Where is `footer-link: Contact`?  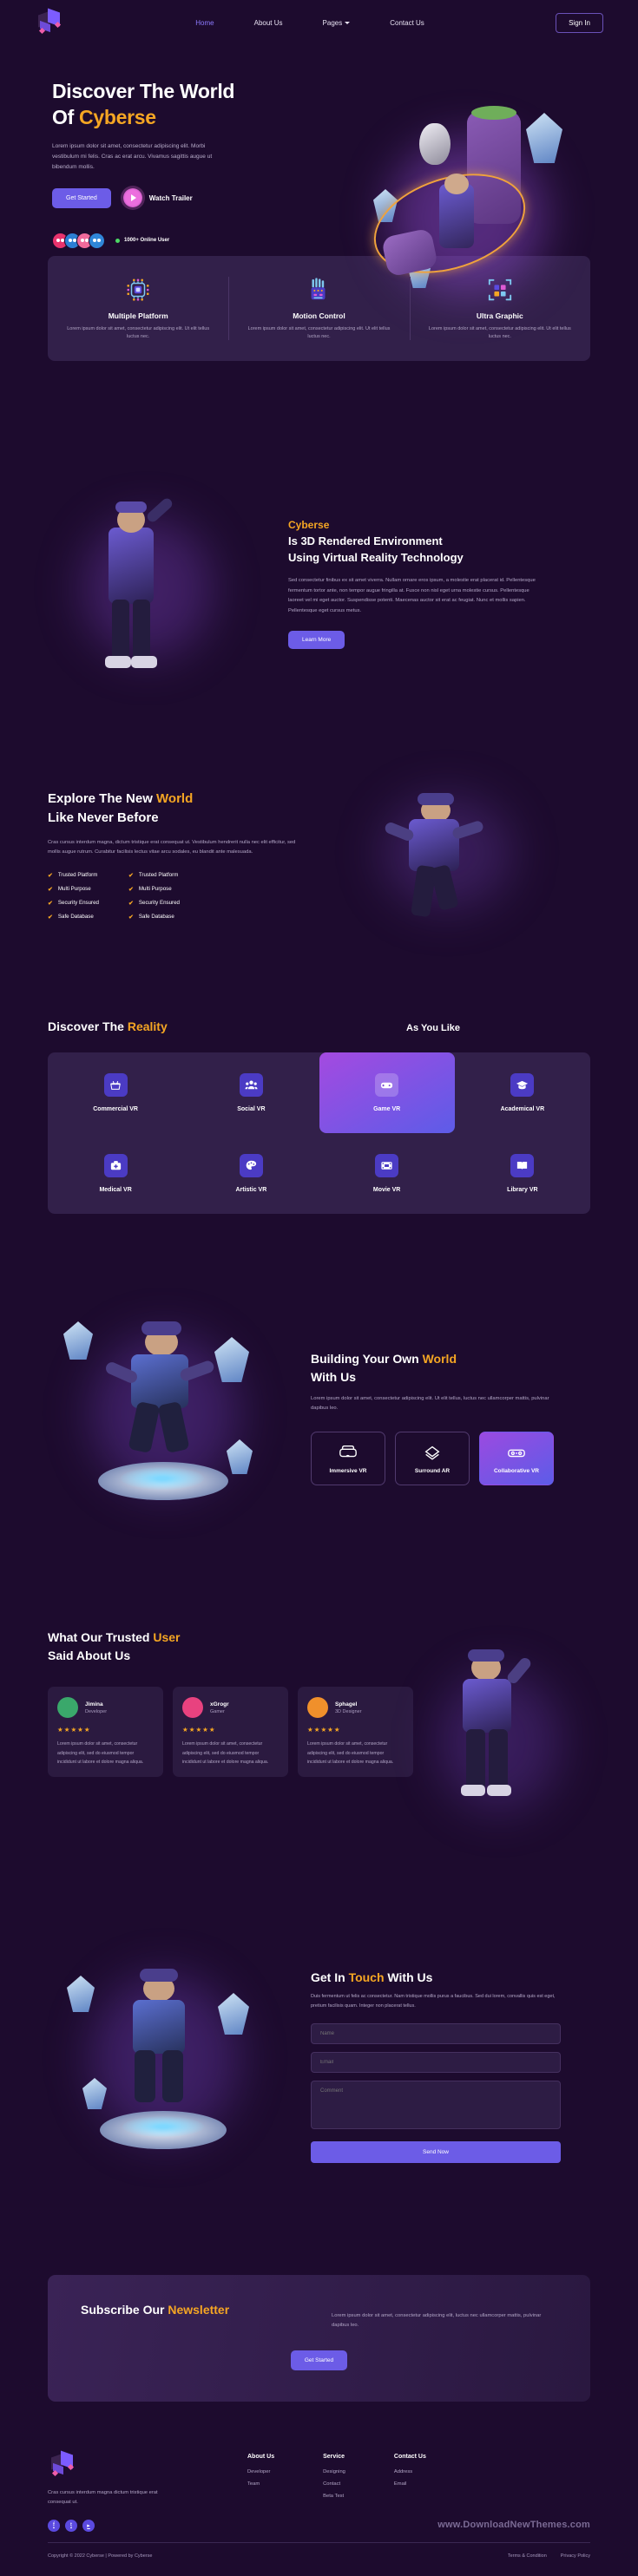
footer-link: Contact is located at coordinates (334, 2484).